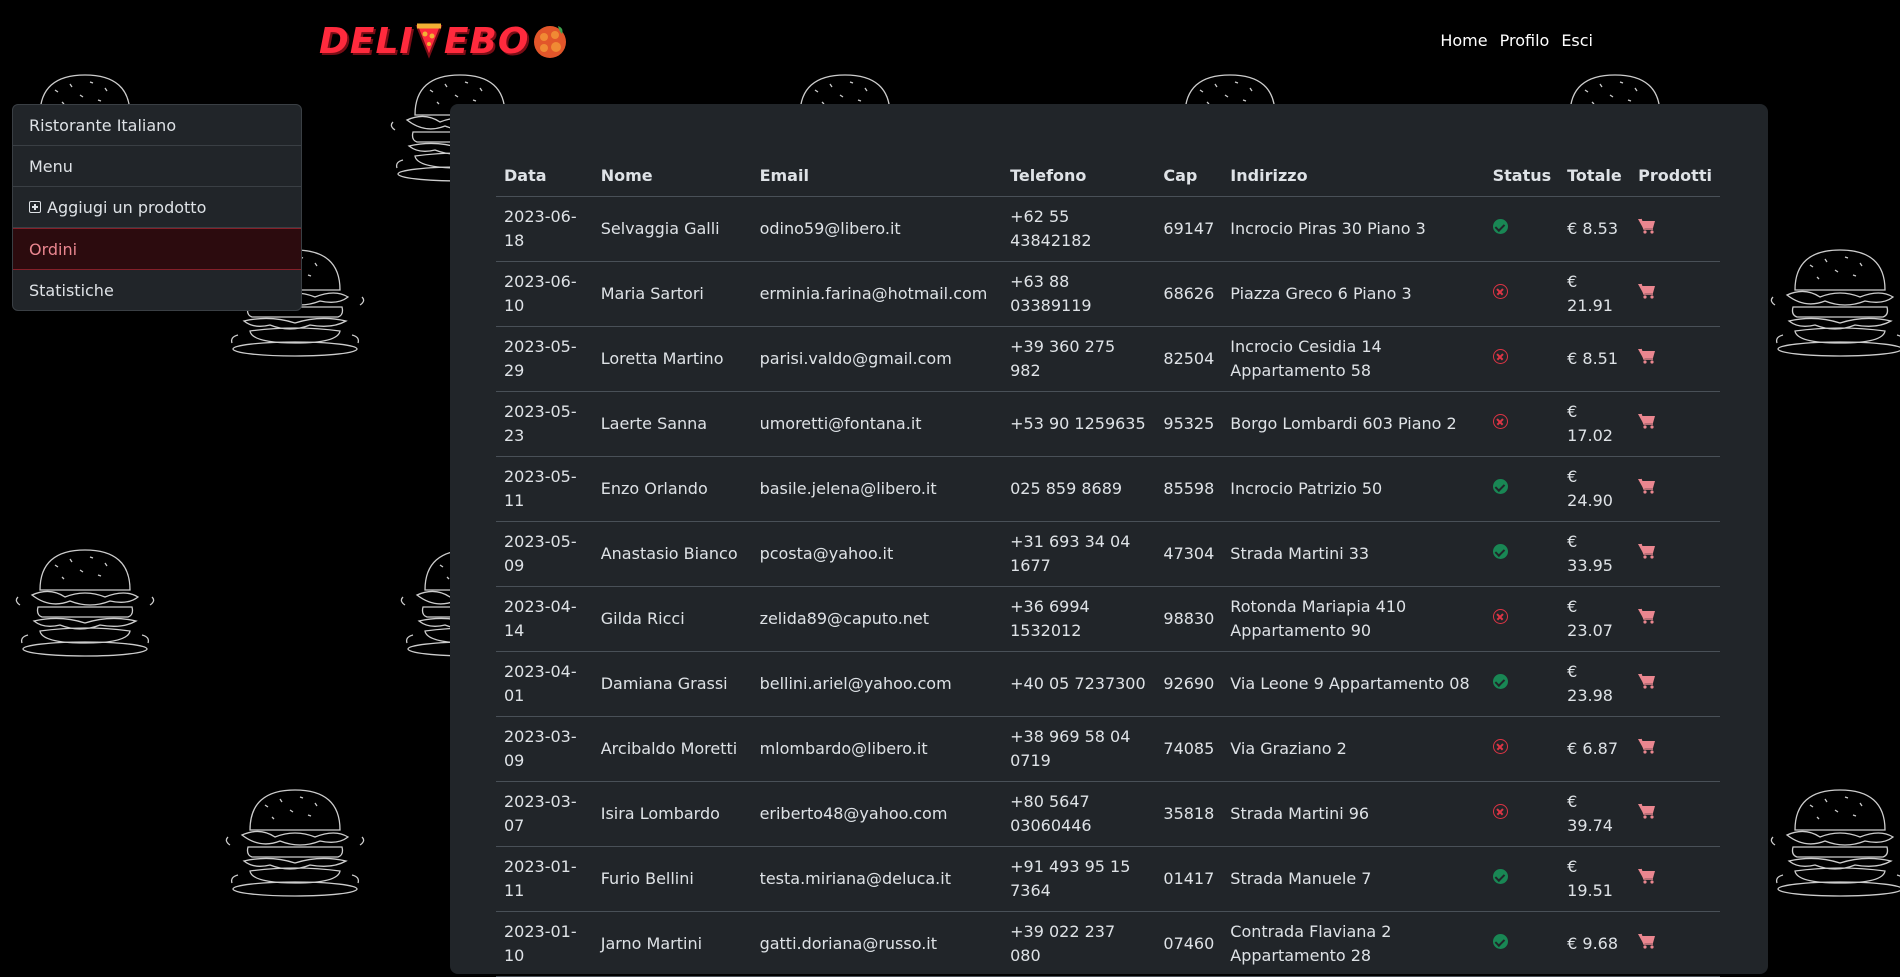 This screenshot has width=1900, height=977. I want to click on logo-text-right: EBO, so click(486, 41).